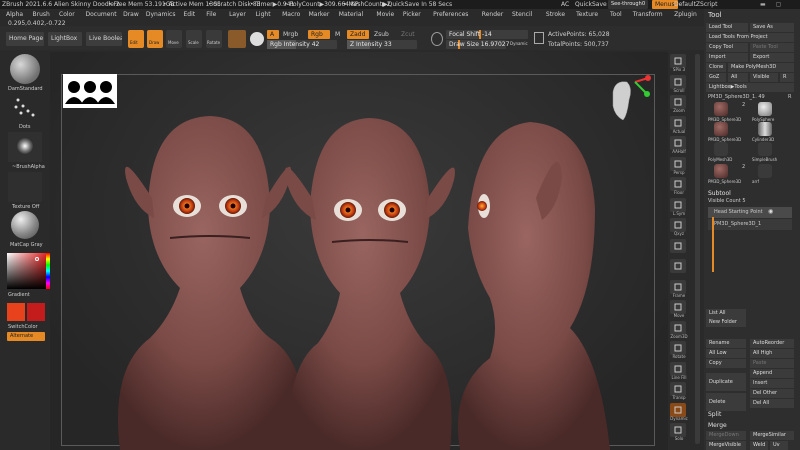  Describe the element at coordinates (190, 14) in the screenshot. I see `menu-edit: Edit` at that location.